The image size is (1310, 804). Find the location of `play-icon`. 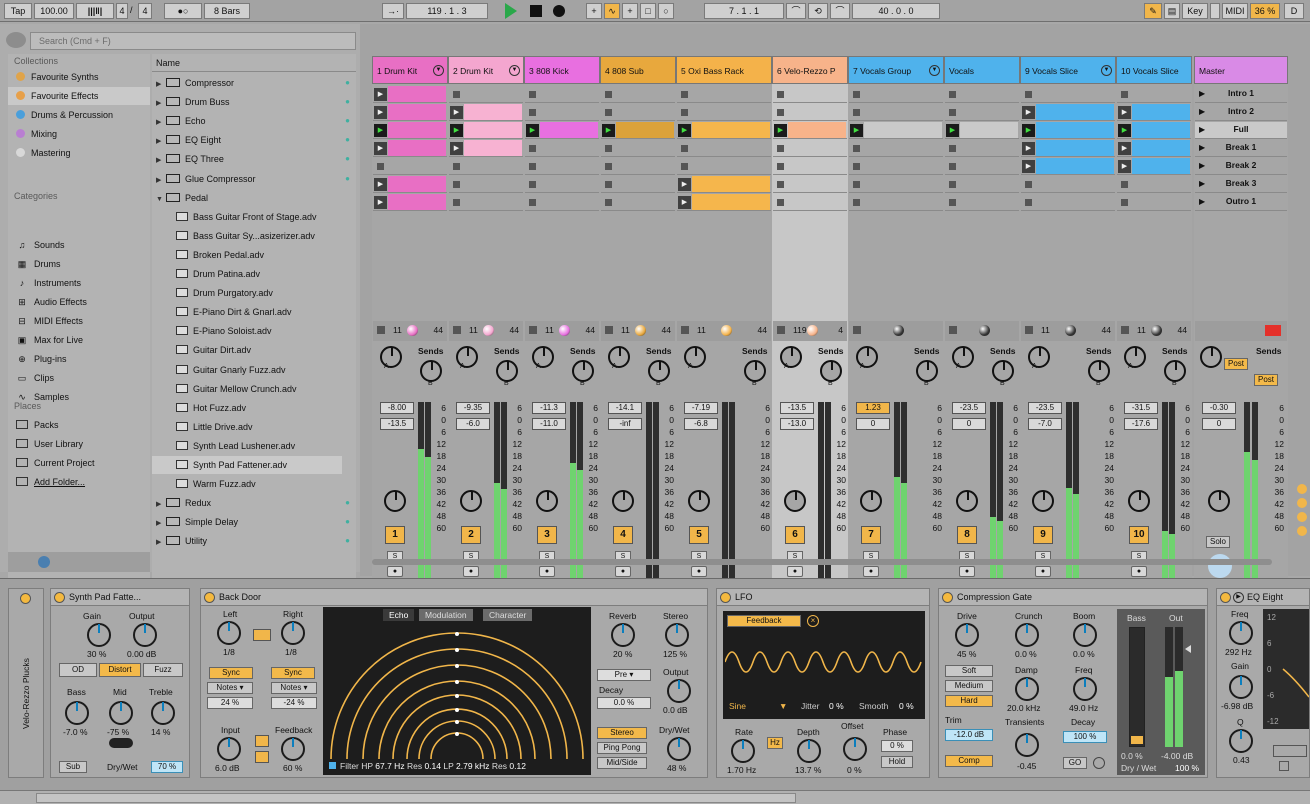

play-icon is located at coordinates (511, 11).